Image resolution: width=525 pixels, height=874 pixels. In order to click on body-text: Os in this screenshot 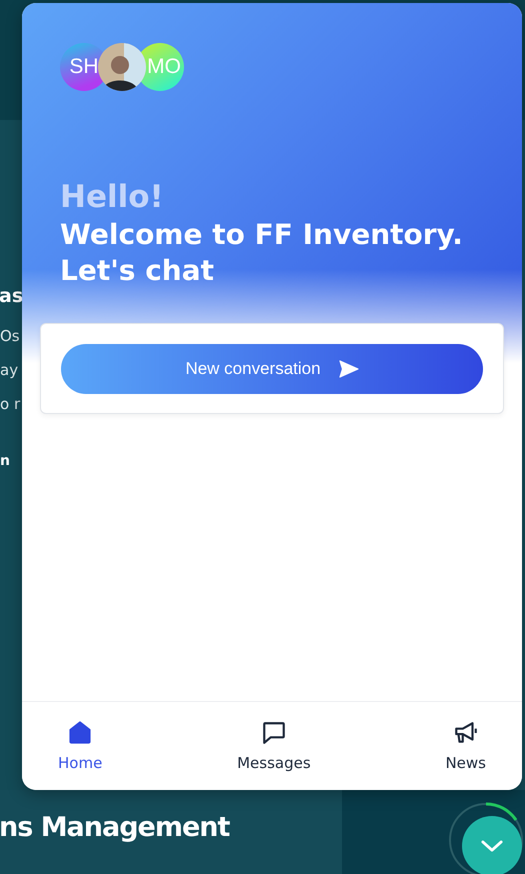, I will do `click(10, 336)`.